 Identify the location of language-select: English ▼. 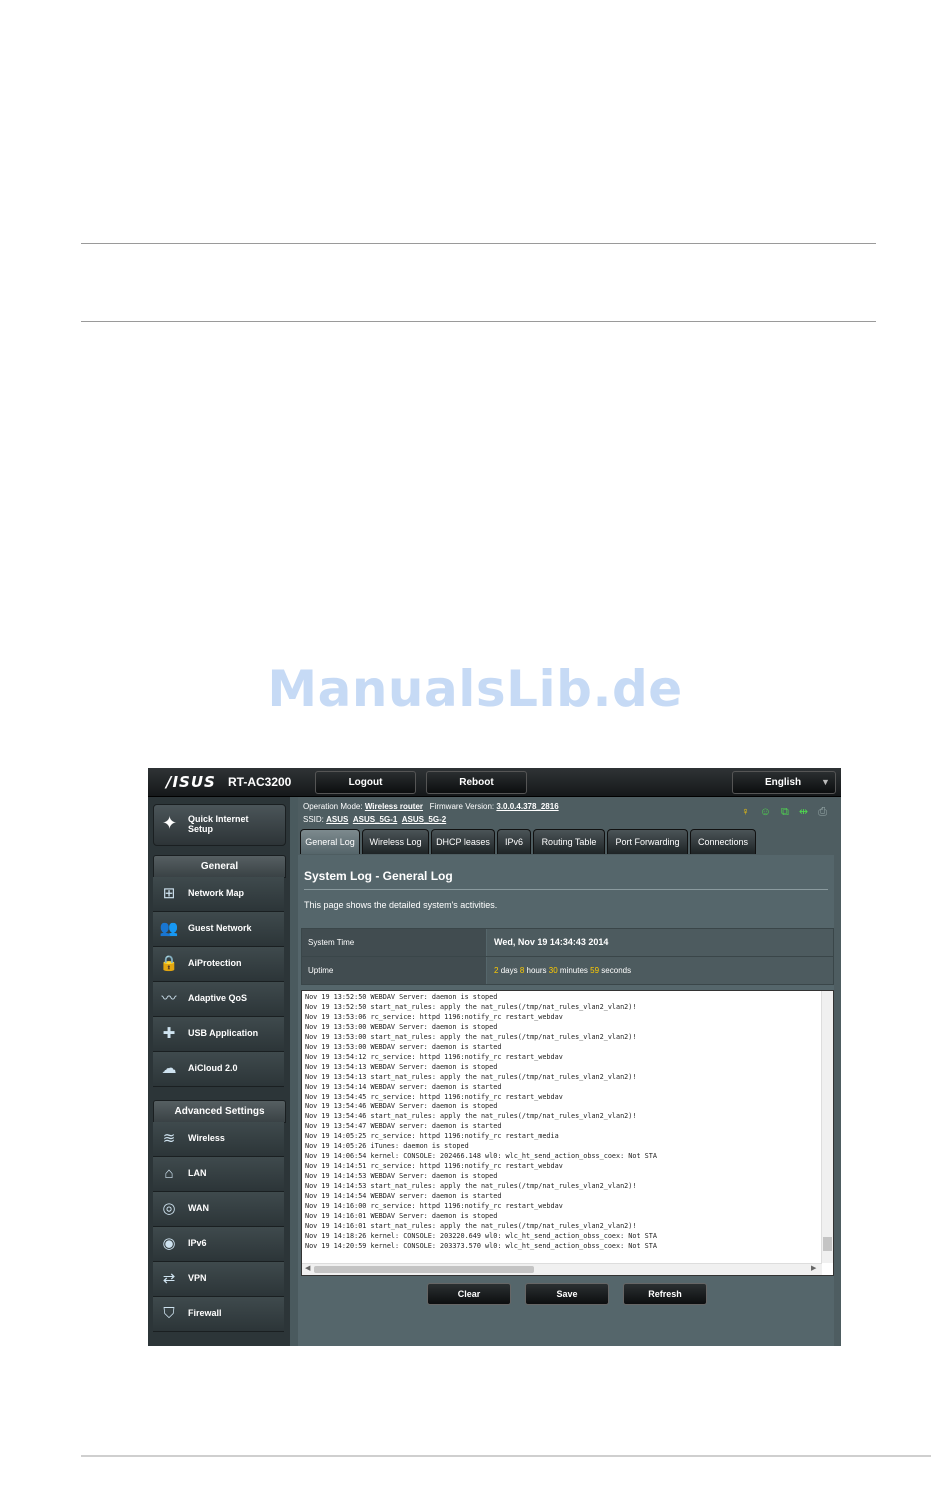
(784, 782).